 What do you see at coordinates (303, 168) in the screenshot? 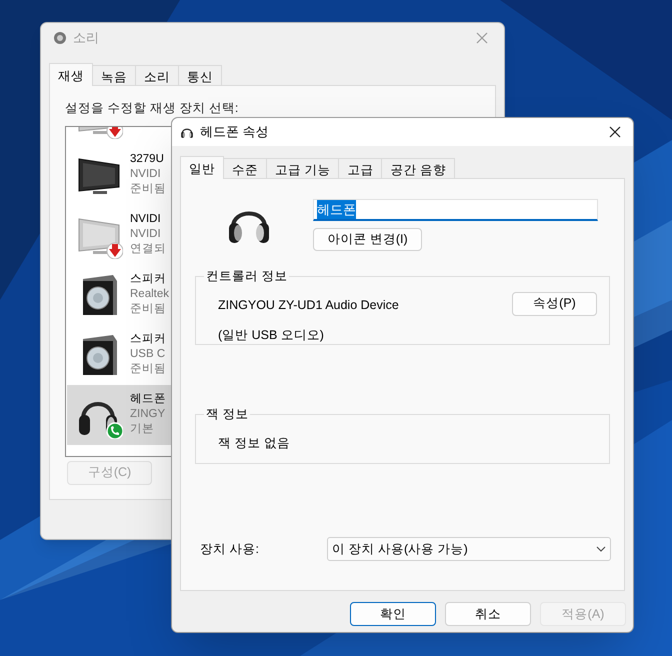
I see `tab: 고급 기능` at bounding box center [303, 168].